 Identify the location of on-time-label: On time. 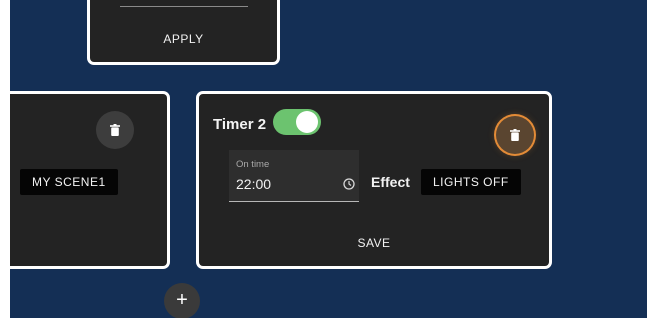
(253, 164).